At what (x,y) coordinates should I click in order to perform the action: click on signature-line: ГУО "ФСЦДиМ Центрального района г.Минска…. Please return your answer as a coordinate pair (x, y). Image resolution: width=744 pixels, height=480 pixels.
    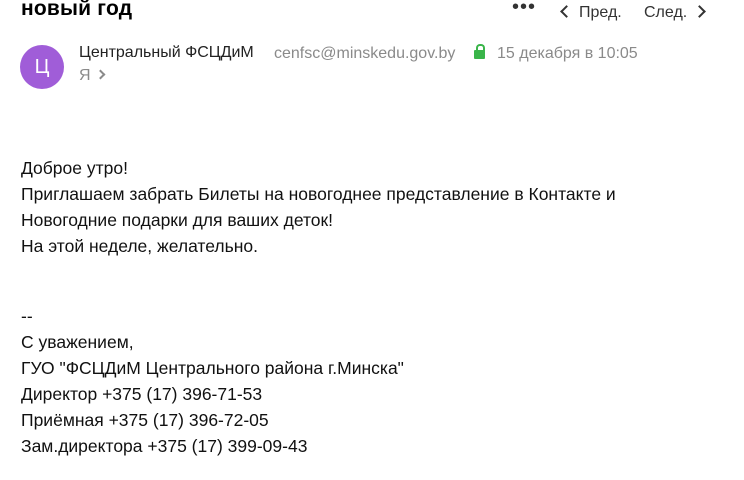
    Looking at the image, I should click on (212, 368).